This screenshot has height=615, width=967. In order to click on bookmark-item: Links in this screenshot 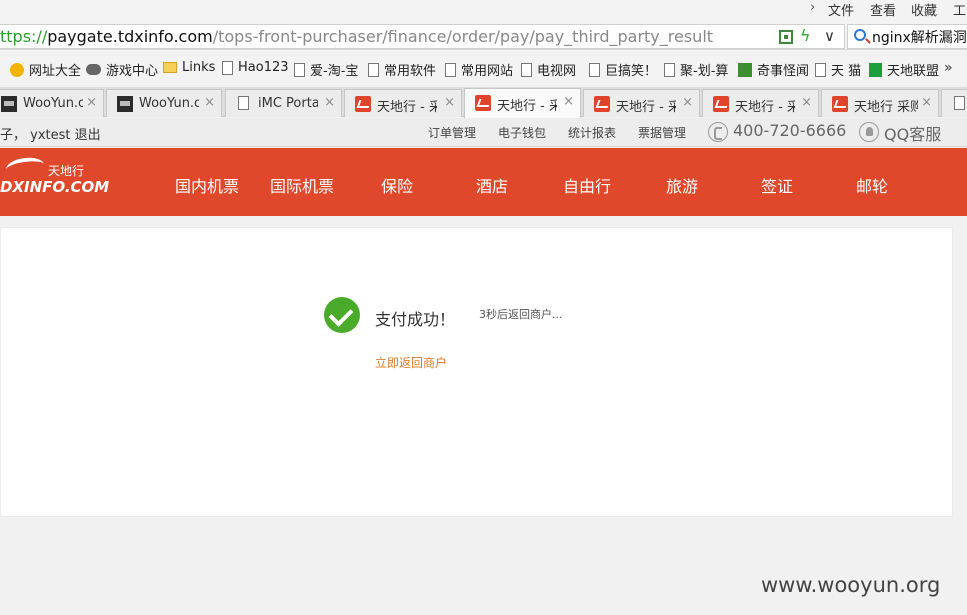, I will do `click(189, 67)`.